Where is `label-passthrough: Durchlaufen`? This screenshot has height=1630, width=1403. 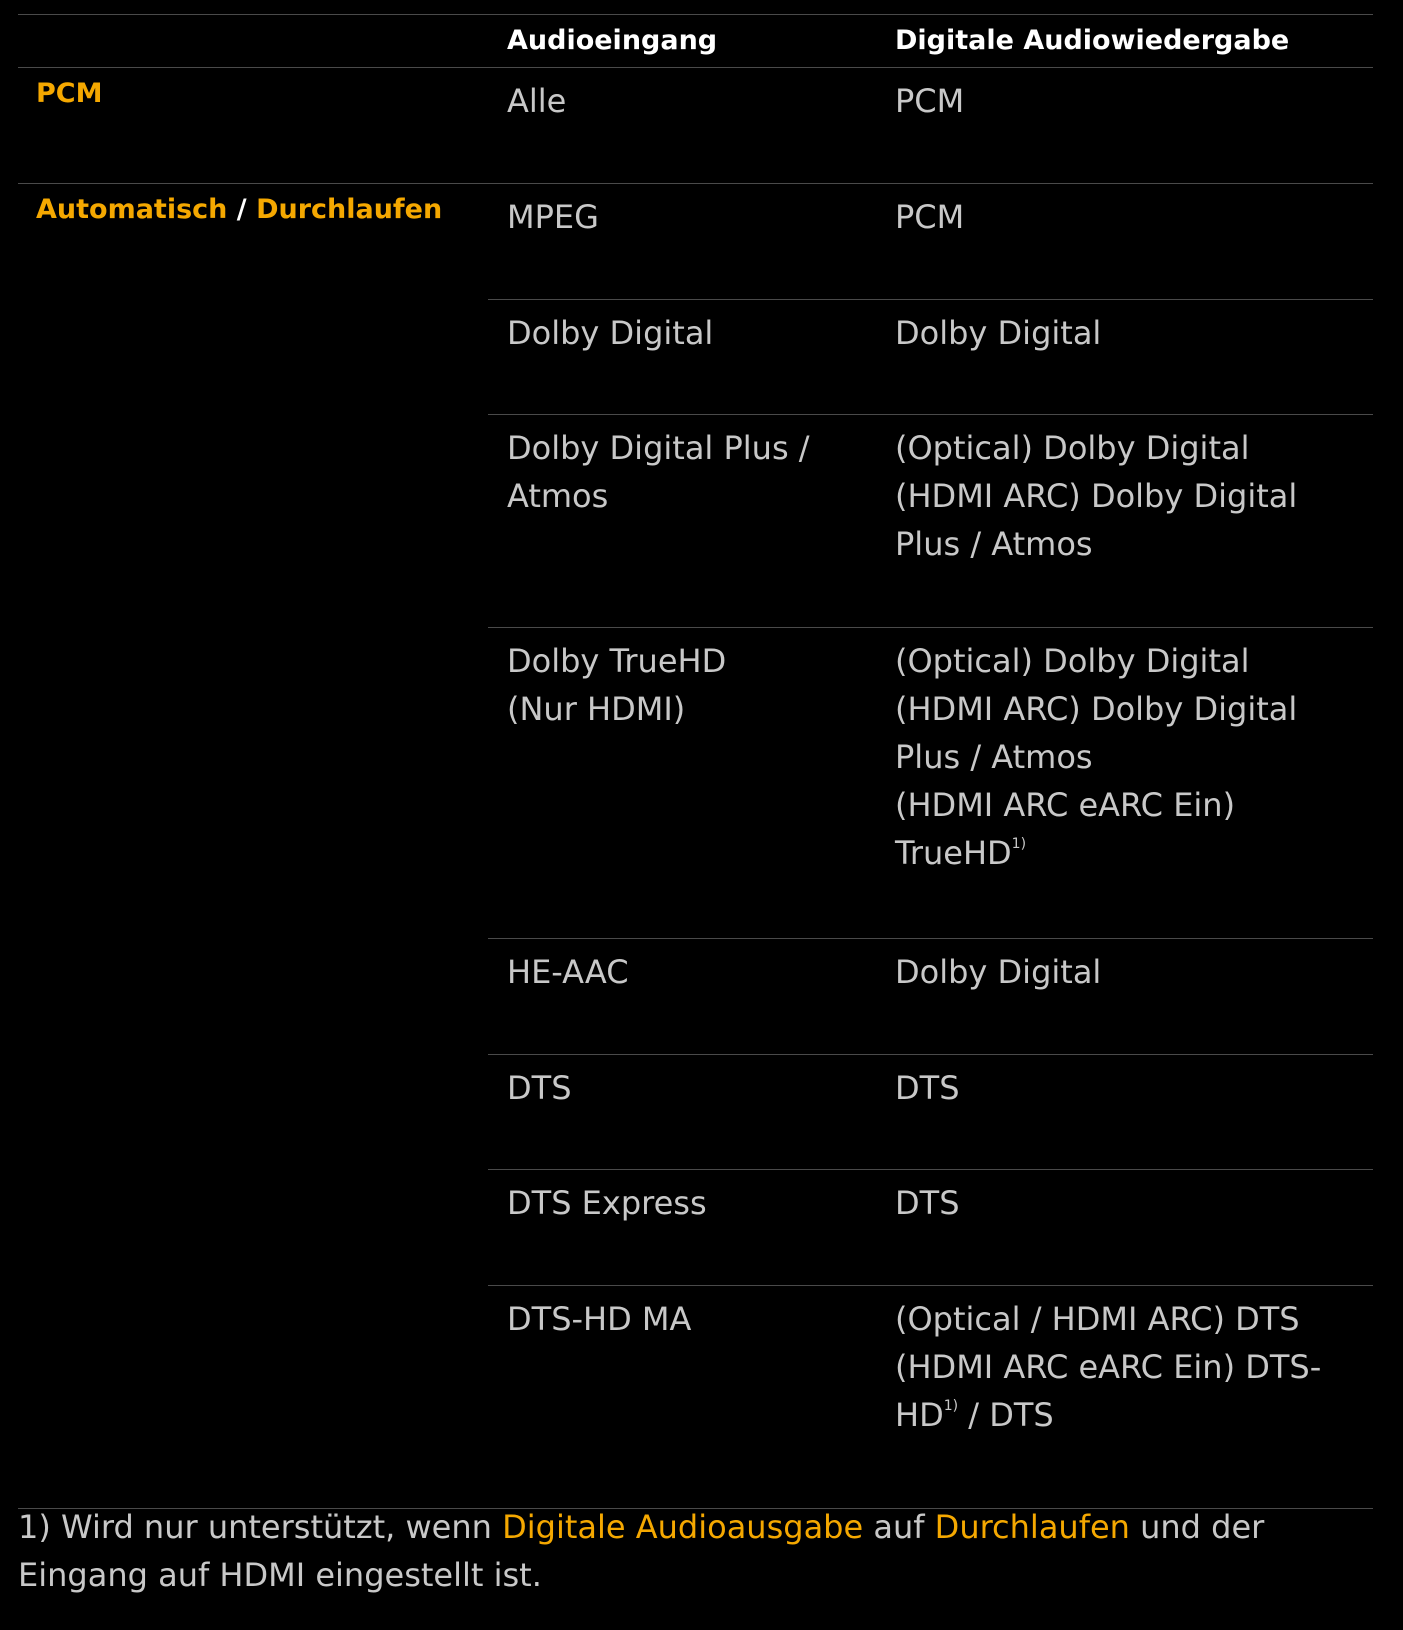 label-passthrough: Durchlaufen is located at coordinates (349, 209).